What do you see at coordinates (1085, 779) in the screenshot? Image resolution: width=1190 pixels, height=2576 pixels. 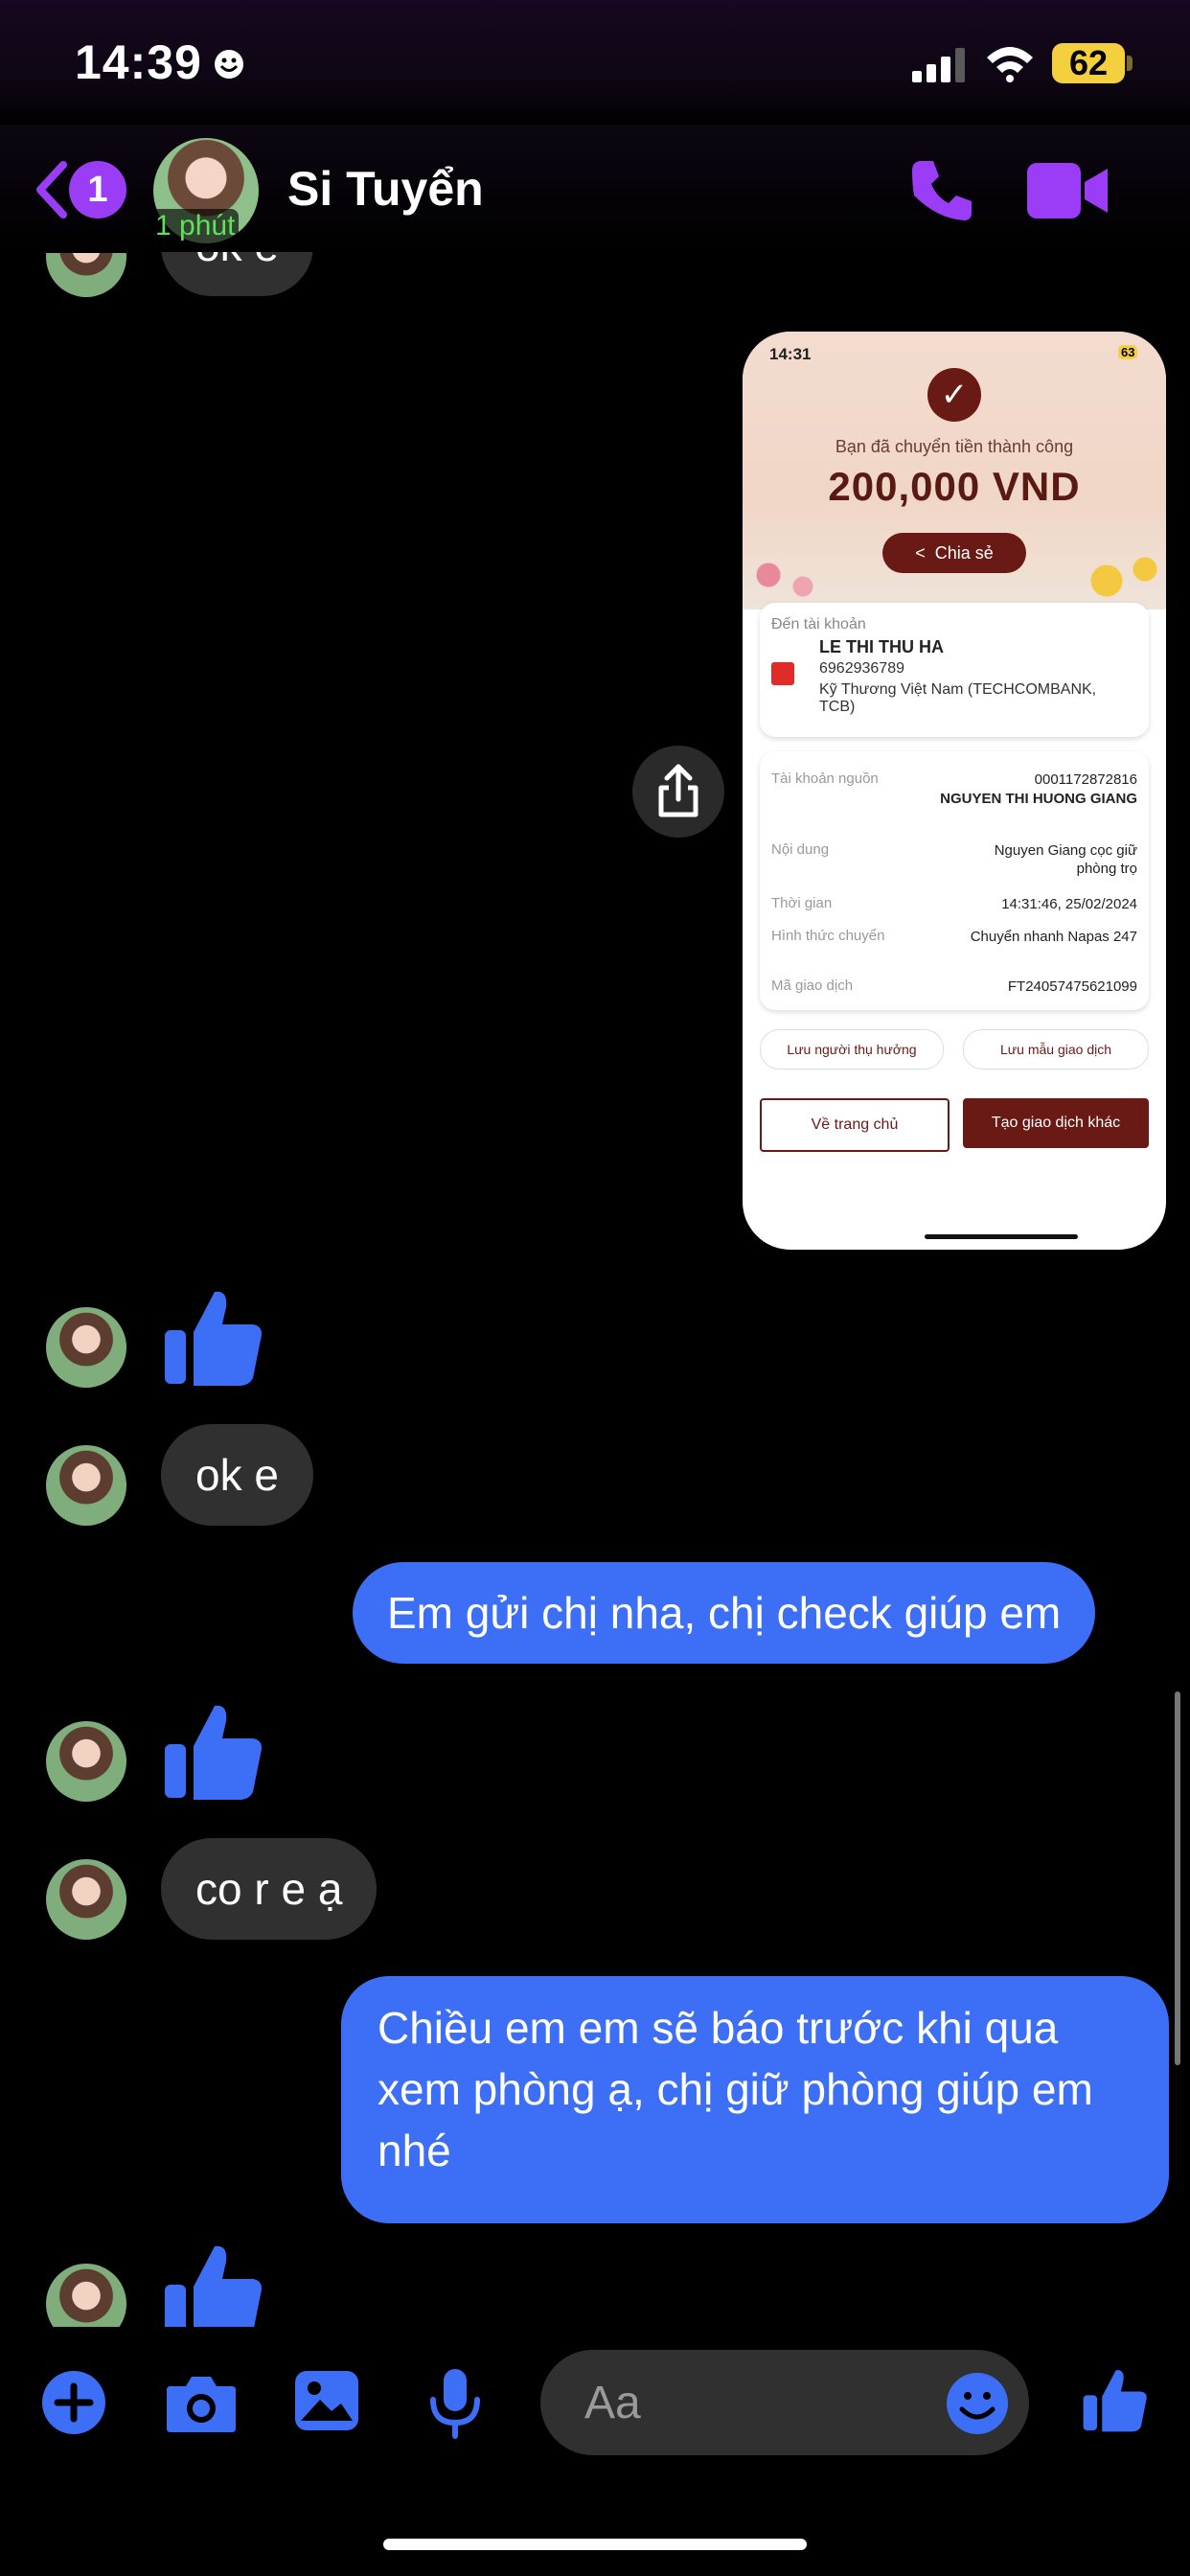 I see `source-account: 0001172872816` at bounding box center [1085, 779].